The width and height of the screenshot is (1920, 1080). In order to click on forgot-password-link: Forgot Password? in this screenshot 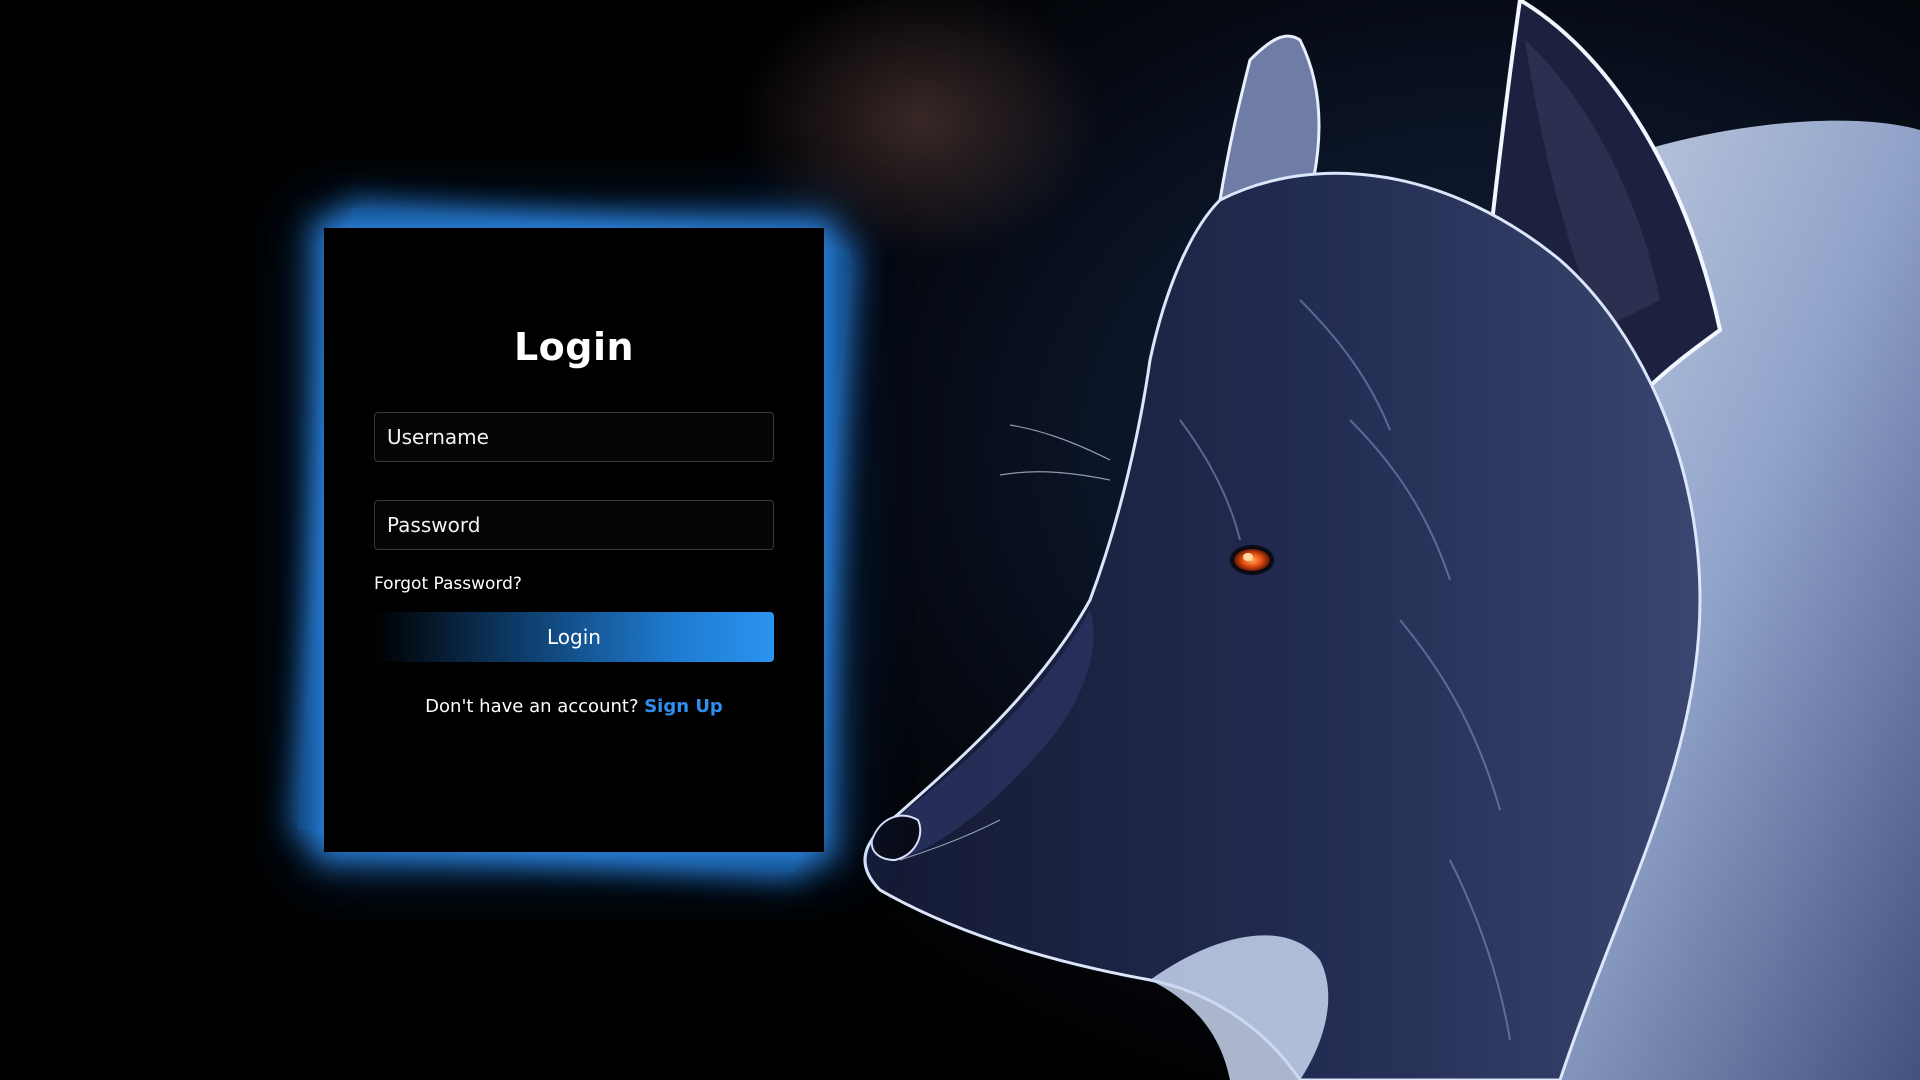, I will do `click(574, 584)`.